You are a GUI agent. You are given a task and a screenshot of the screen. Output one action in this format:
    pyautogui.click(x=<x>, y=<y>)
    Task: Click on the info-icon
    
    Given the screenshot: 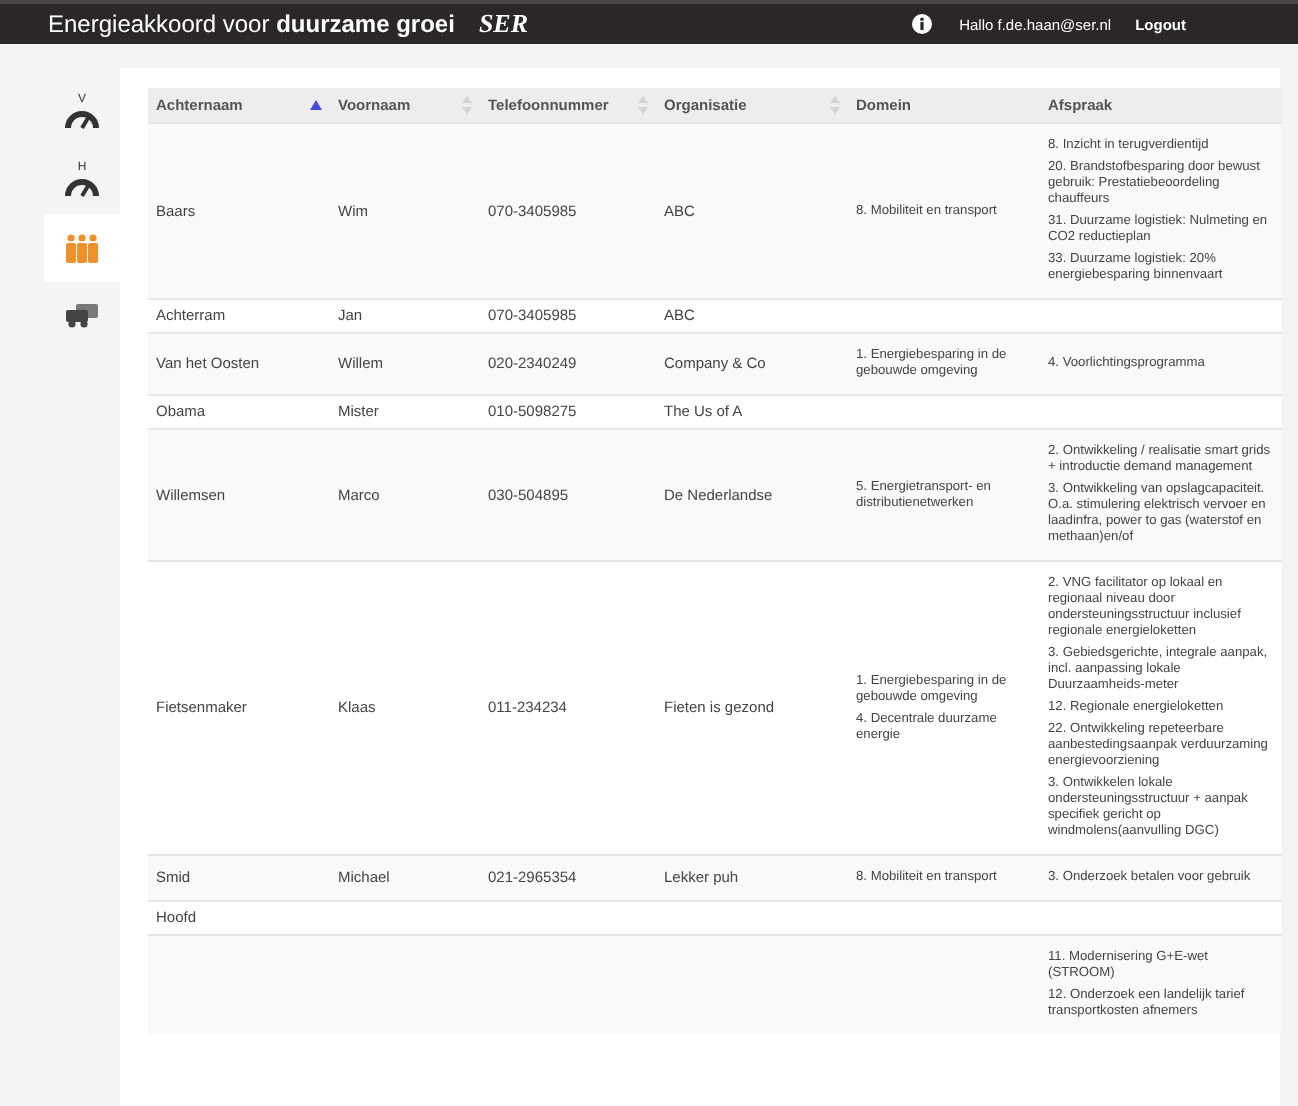 What is the action you would take?
    pyautogui.click(x=921, y=24)
    